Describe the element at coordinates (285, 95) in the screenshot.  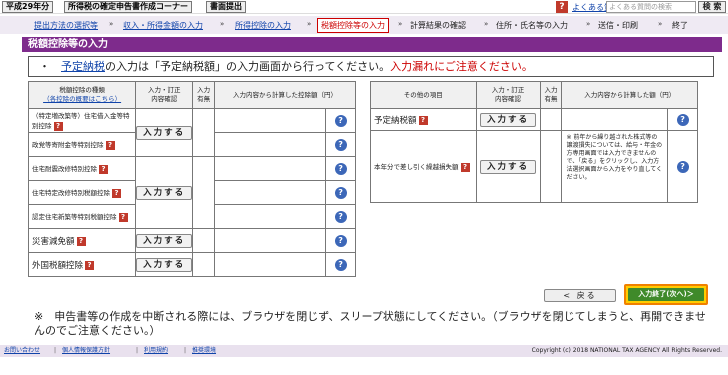
I see `header-amount: 入力内容から計算した控除額（円）` at that location.